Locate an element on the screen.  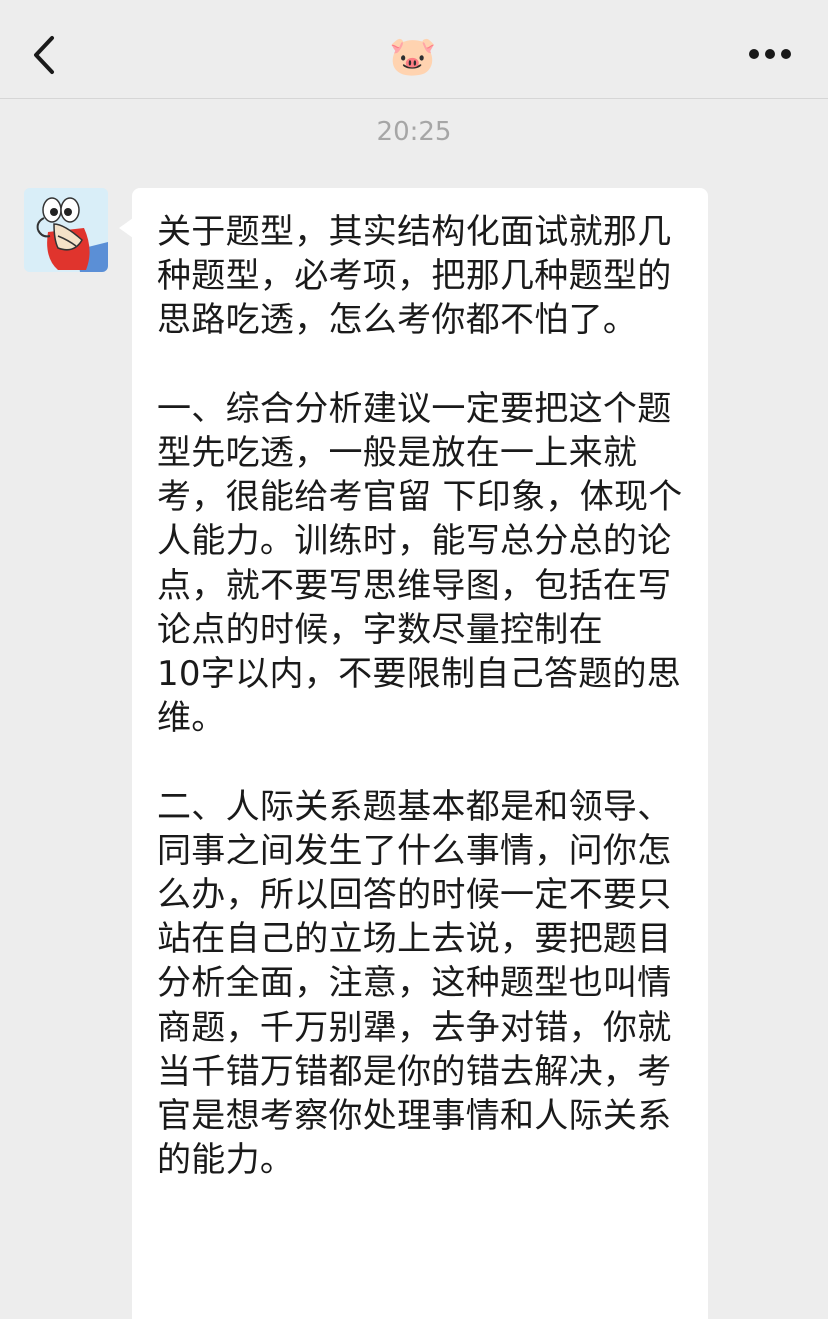
ellipsis-icon is located at coordinates (770, 54).